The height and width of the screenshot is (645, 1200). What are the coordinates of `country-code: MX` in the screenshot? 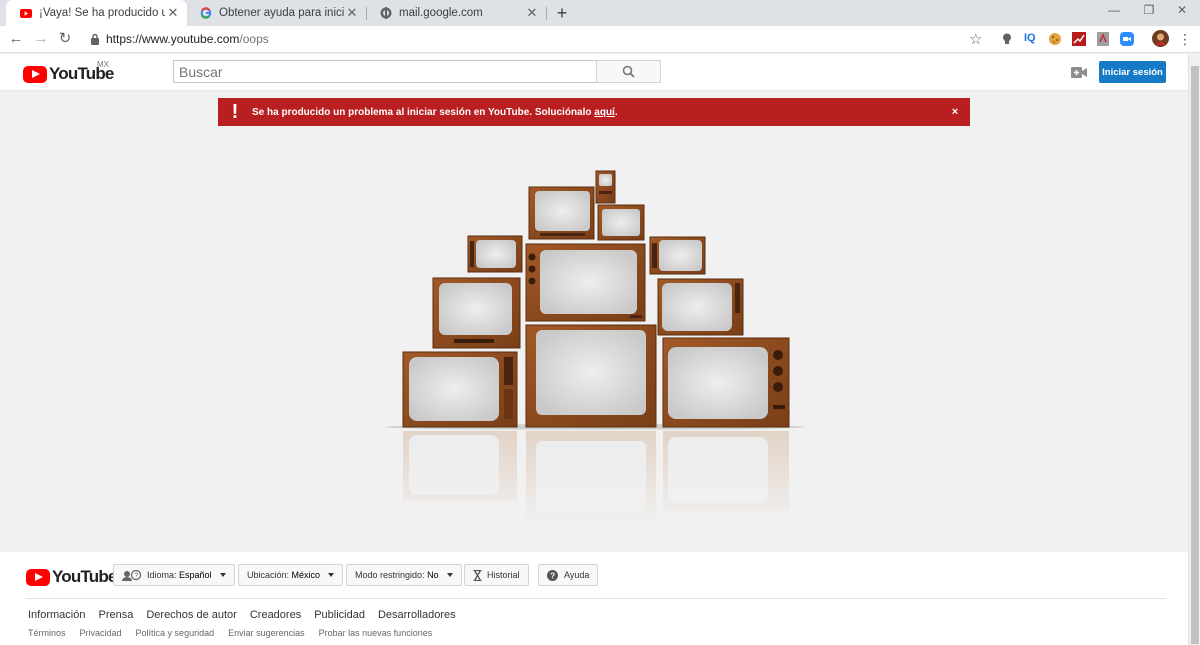 It's located at (103, 64).